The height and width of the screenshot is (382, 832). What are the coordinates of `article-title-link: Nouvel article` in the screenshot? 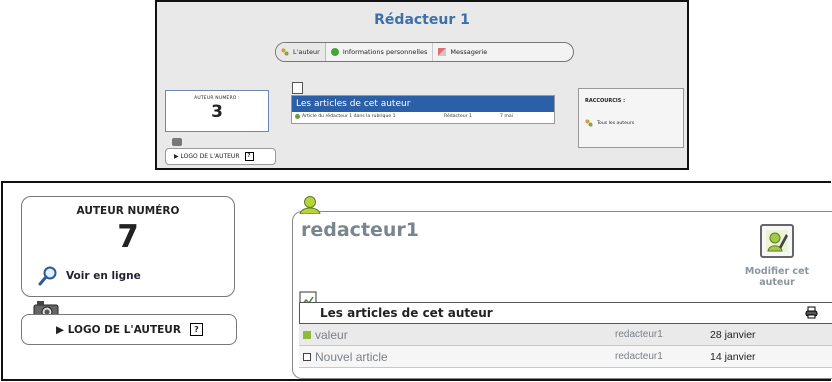 It's located at (465, 357).